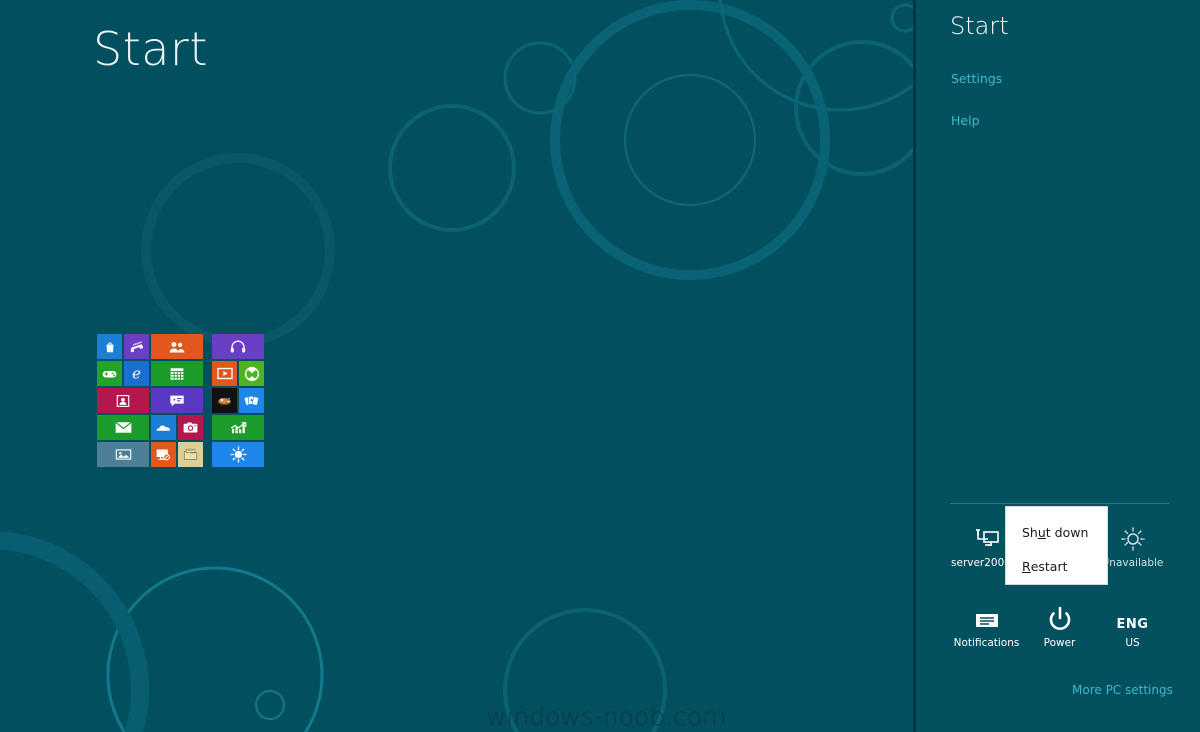 The image size is (1200, 732). I want to click on tile-contact, so click(123, 400).